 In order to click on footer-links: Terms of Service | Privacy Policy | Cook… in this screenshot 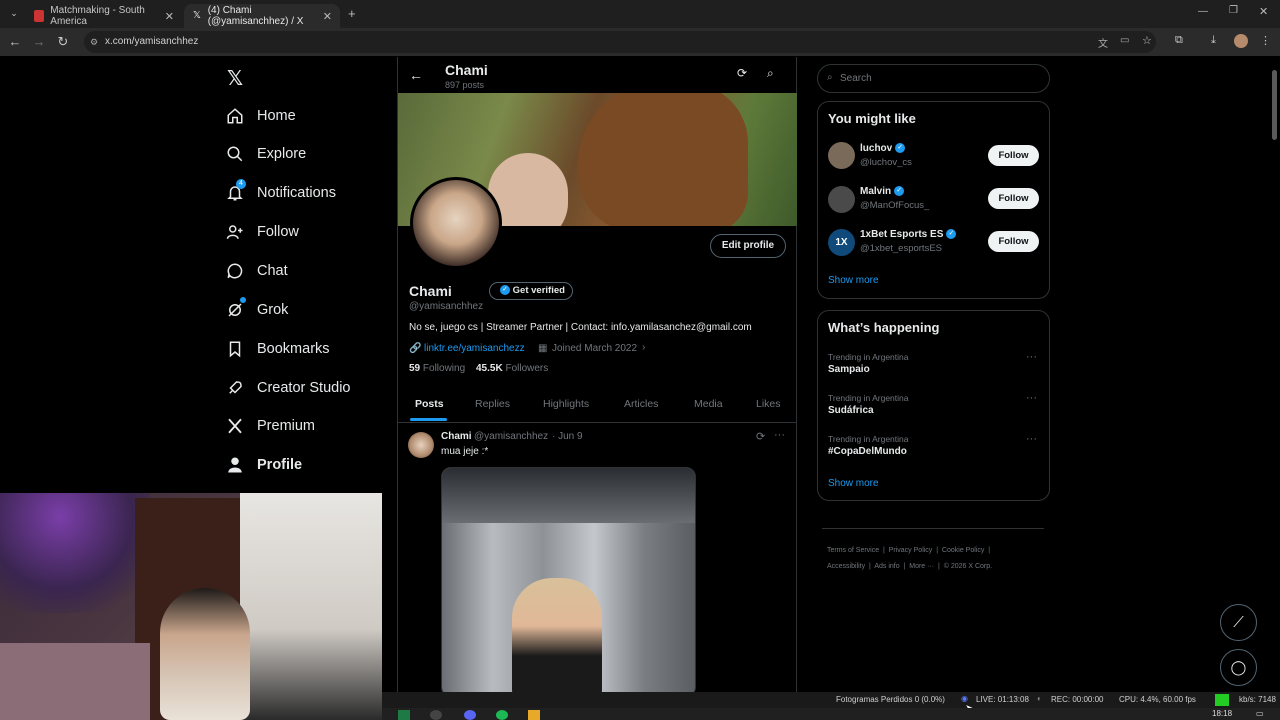, I will do `click(910, 558)`.